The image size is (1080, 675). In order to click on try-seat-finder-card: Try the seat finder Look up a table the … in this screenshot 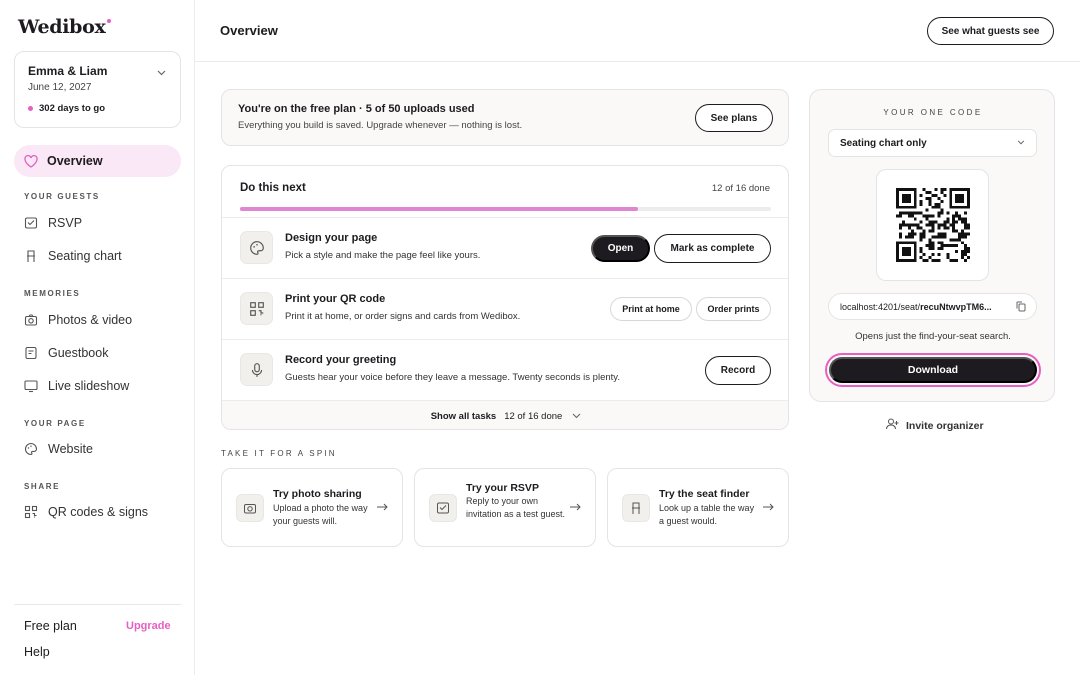, I will do `click(698, 507)`.